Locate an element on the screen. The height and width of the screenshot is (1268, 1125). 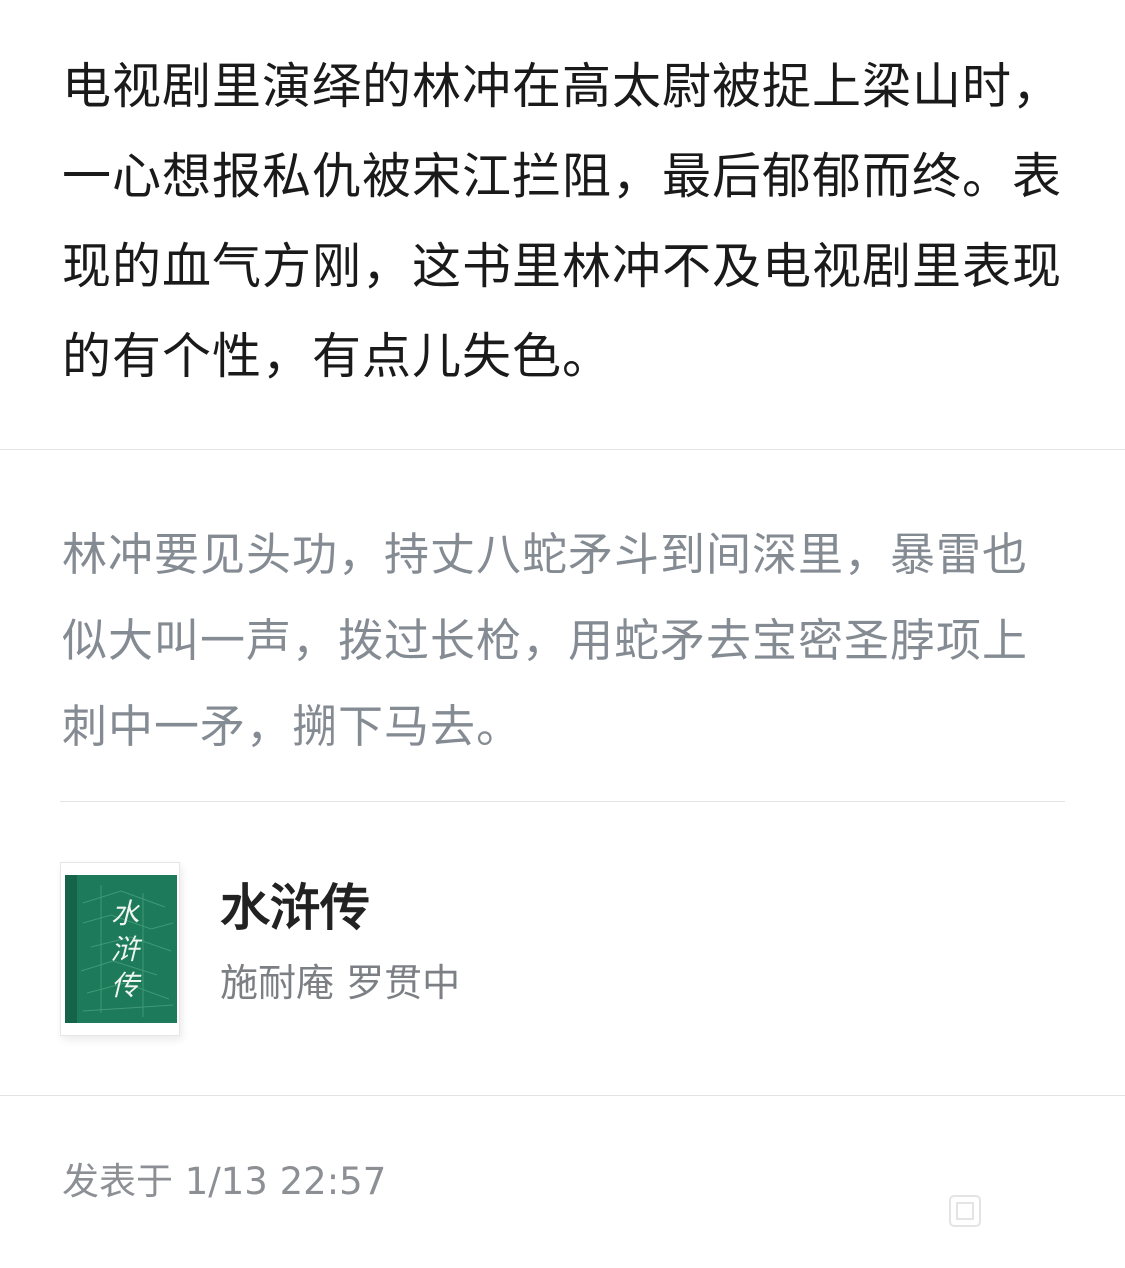
book-cover-icon: 水浒传 is located at coordinates (120, 949).